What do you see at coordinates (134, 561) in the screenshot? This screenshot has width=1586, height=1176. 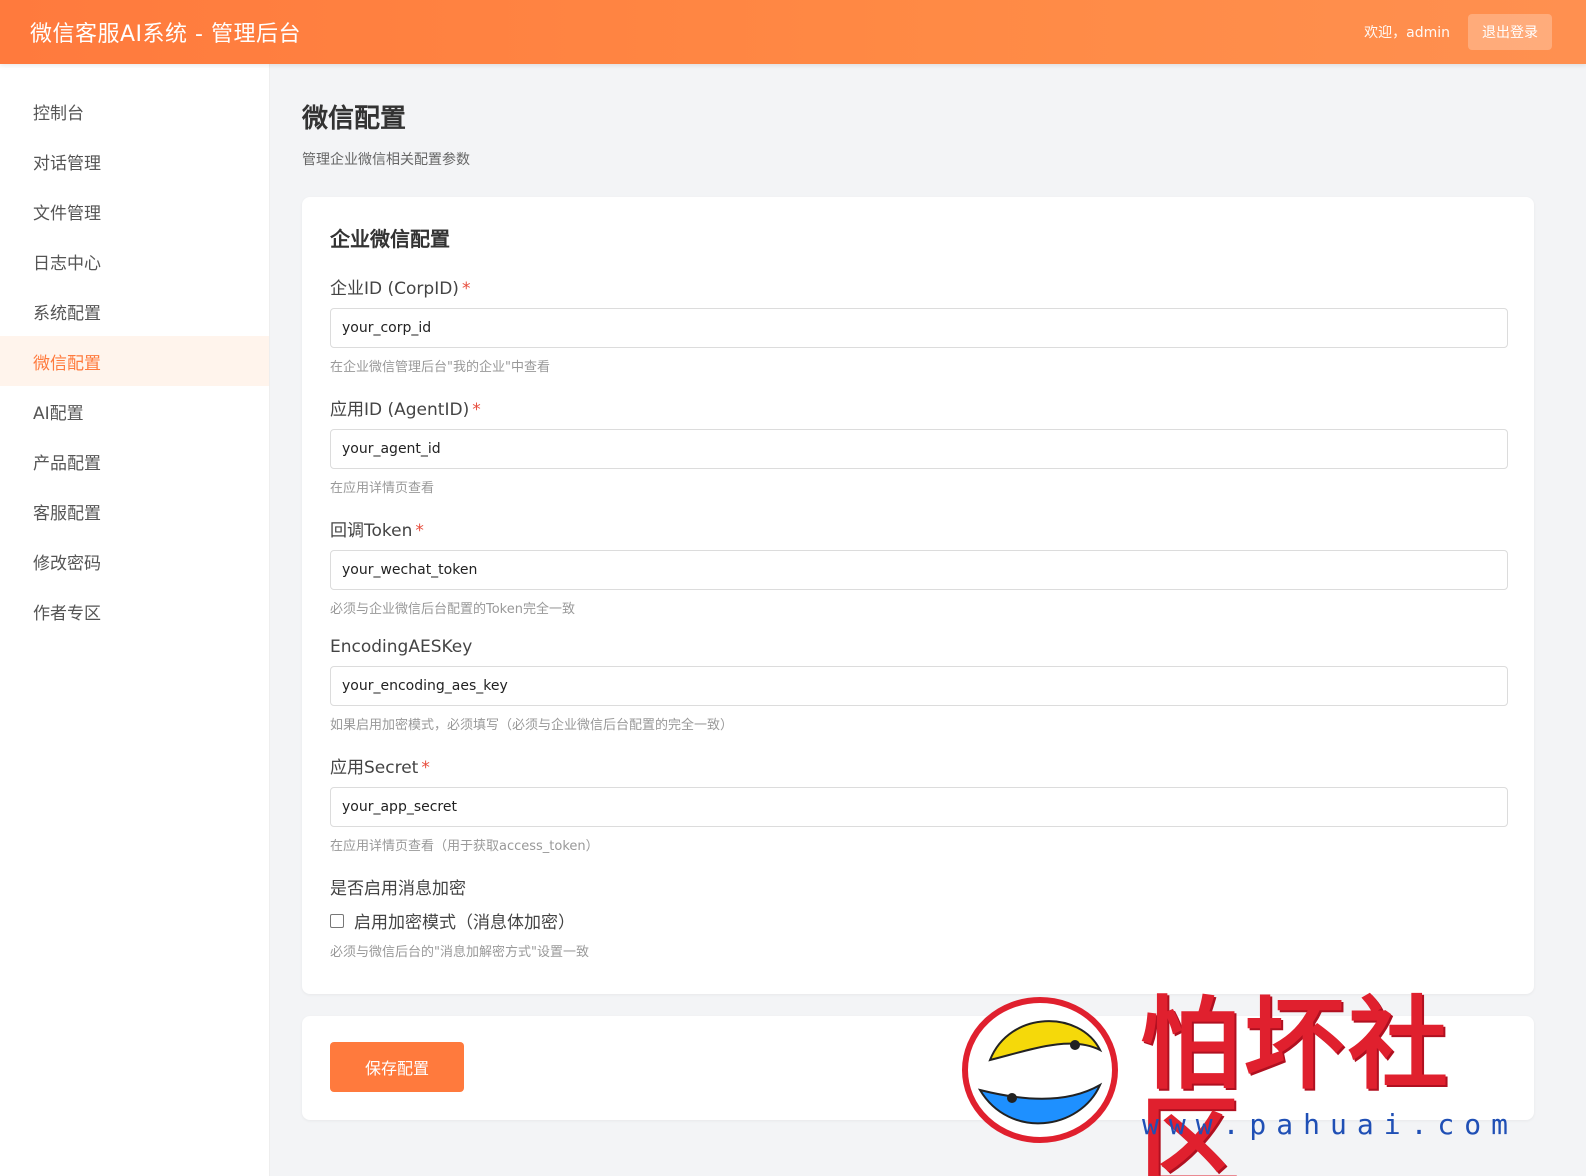 I see `sidebar-item-change-password: 修改密码` at bounding box center [134, 561].